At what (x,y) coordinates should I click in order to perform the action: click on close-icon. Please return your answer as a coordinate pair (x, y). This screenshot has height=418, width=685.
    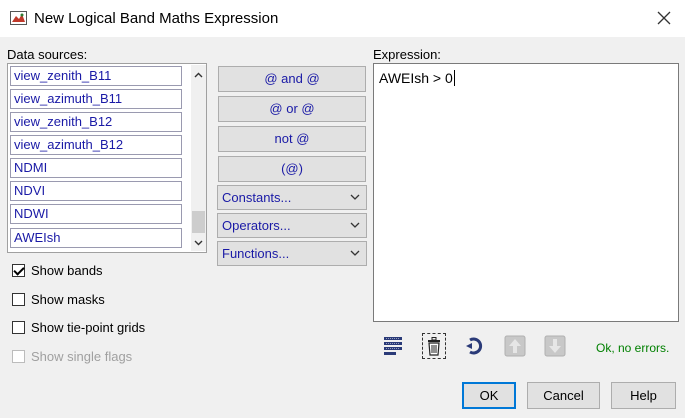
    Looking at the image, I should click on (664, 18).